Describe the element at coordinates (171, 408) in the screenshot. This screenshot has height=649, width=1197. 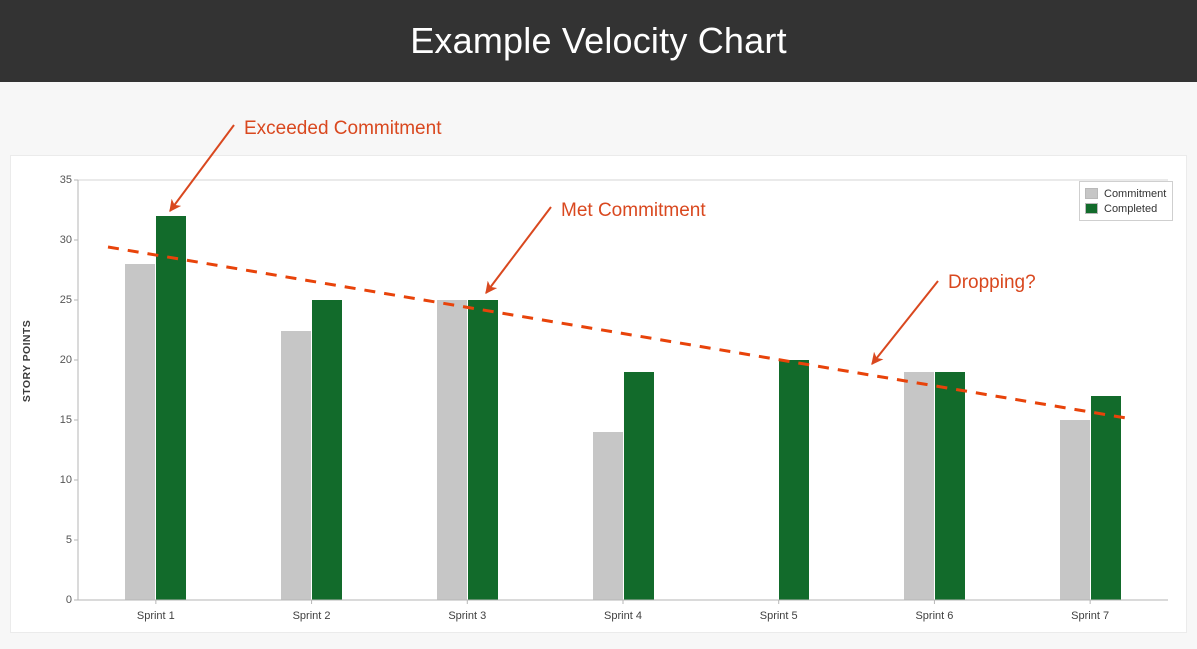
I see `bar-sprint-1-completed` at that location.